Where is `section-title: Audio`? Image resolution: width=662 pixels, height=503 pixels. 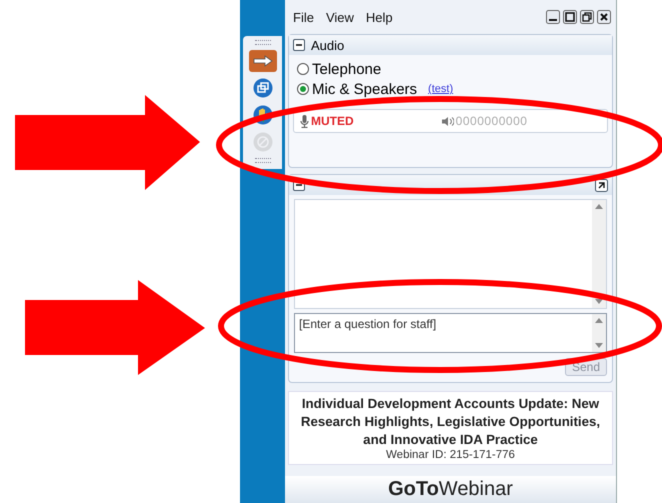
section-title: Audio is located at coordinates (327, 45).